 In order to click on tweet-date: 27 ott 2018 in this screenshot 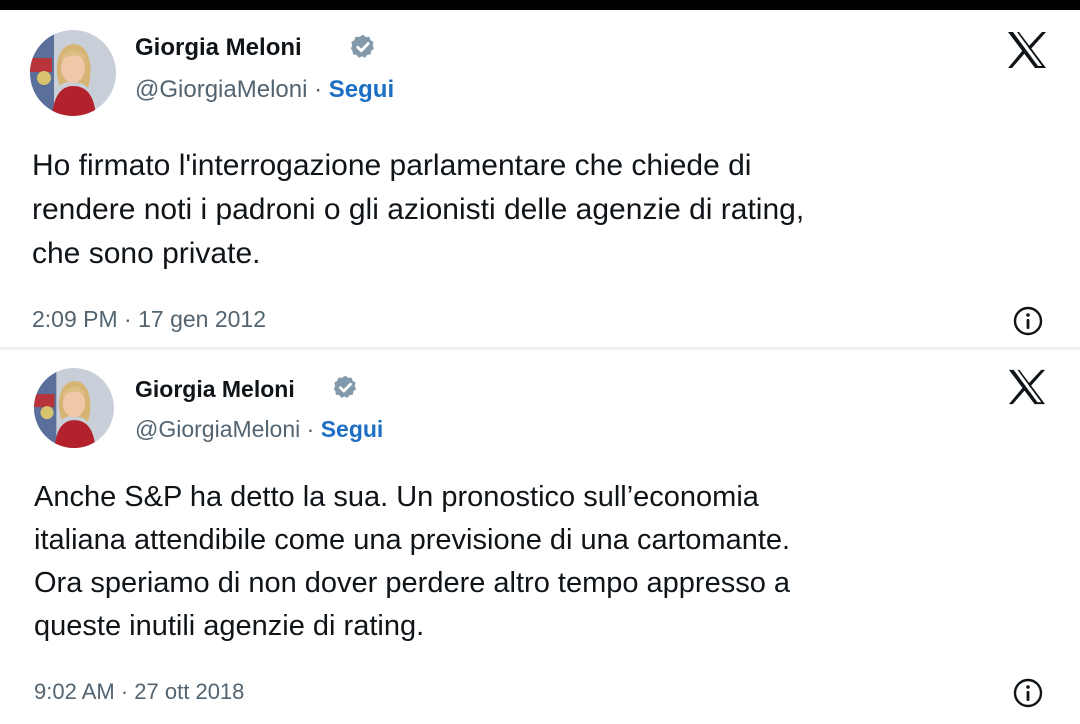, I will do `click(189, 691)`.